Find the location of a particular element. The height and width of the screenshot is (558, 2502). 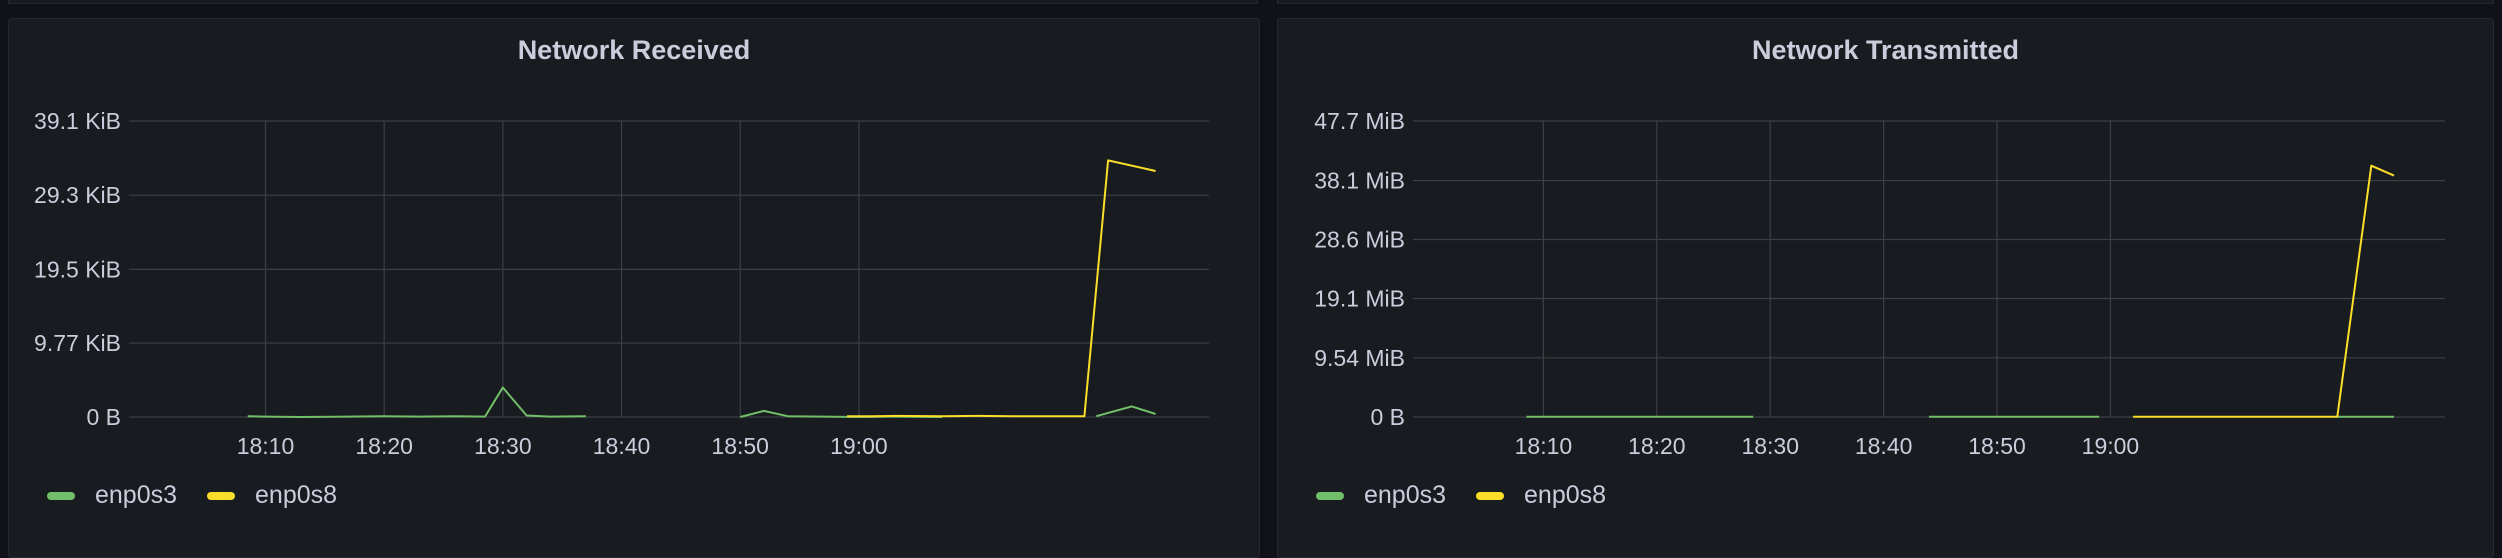

top-panel-strip is located at coordinates (1251, 6).